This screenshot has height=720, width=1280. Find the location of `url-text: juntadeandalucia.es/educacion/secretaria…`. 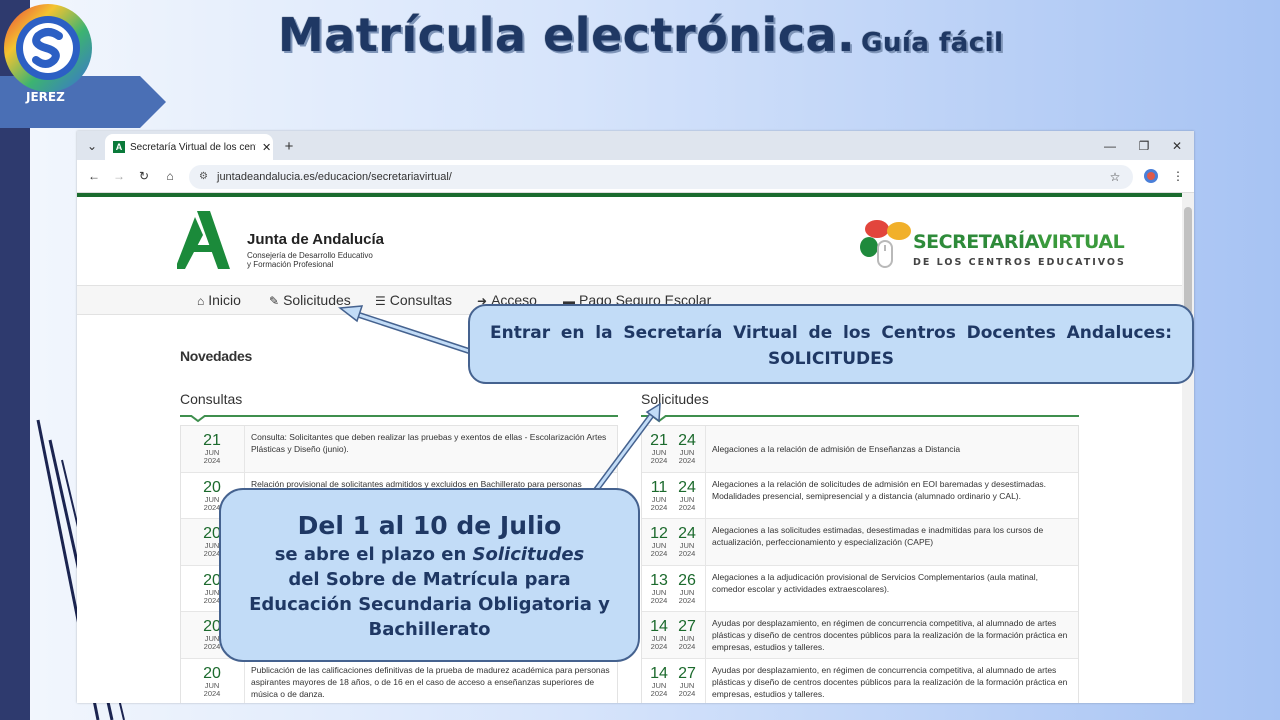

url-text: juntadeandalucia.es/educacion/secretaria… is located at coordinates (334, 177).